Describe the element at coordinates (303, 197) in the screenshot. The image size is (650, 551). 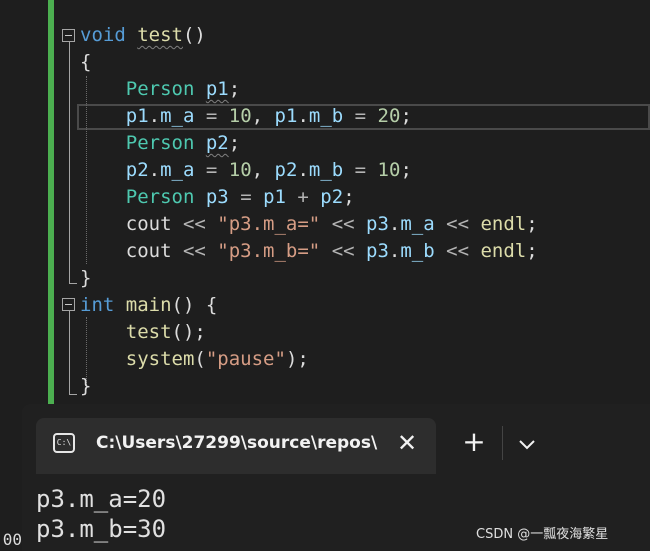
I see `code-token: +` at that location.